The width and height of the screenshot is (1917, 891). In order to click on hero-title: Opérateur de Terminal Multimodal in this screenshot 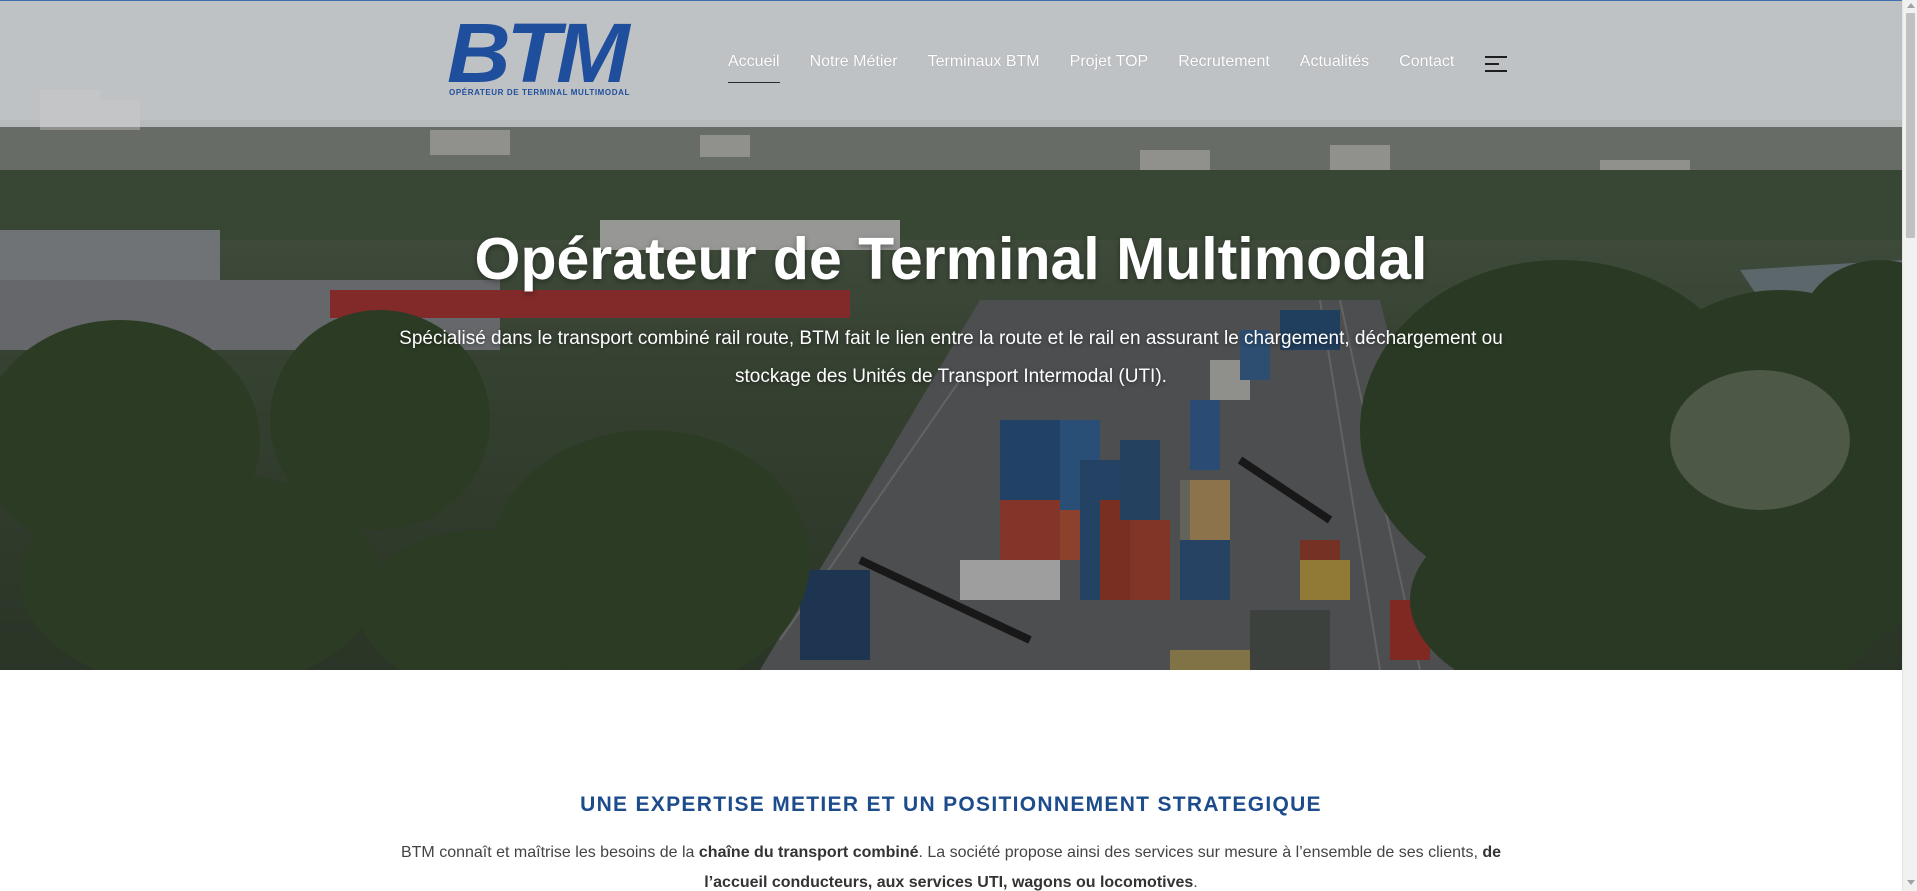, I will do `click(951, 259)`.